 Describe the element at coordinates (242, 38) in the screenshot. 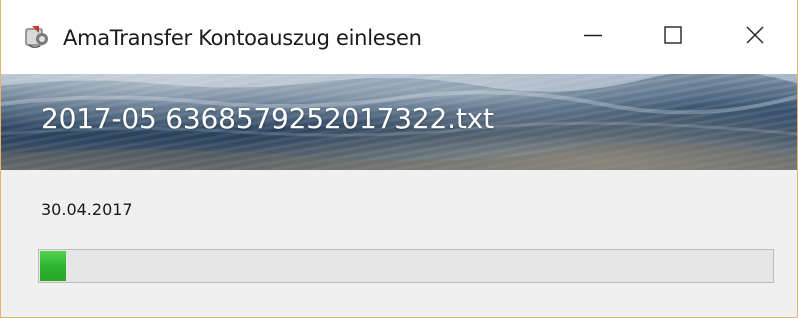

I see `window-title: AmaTransfer Kontoauszug einlesen` at that location.